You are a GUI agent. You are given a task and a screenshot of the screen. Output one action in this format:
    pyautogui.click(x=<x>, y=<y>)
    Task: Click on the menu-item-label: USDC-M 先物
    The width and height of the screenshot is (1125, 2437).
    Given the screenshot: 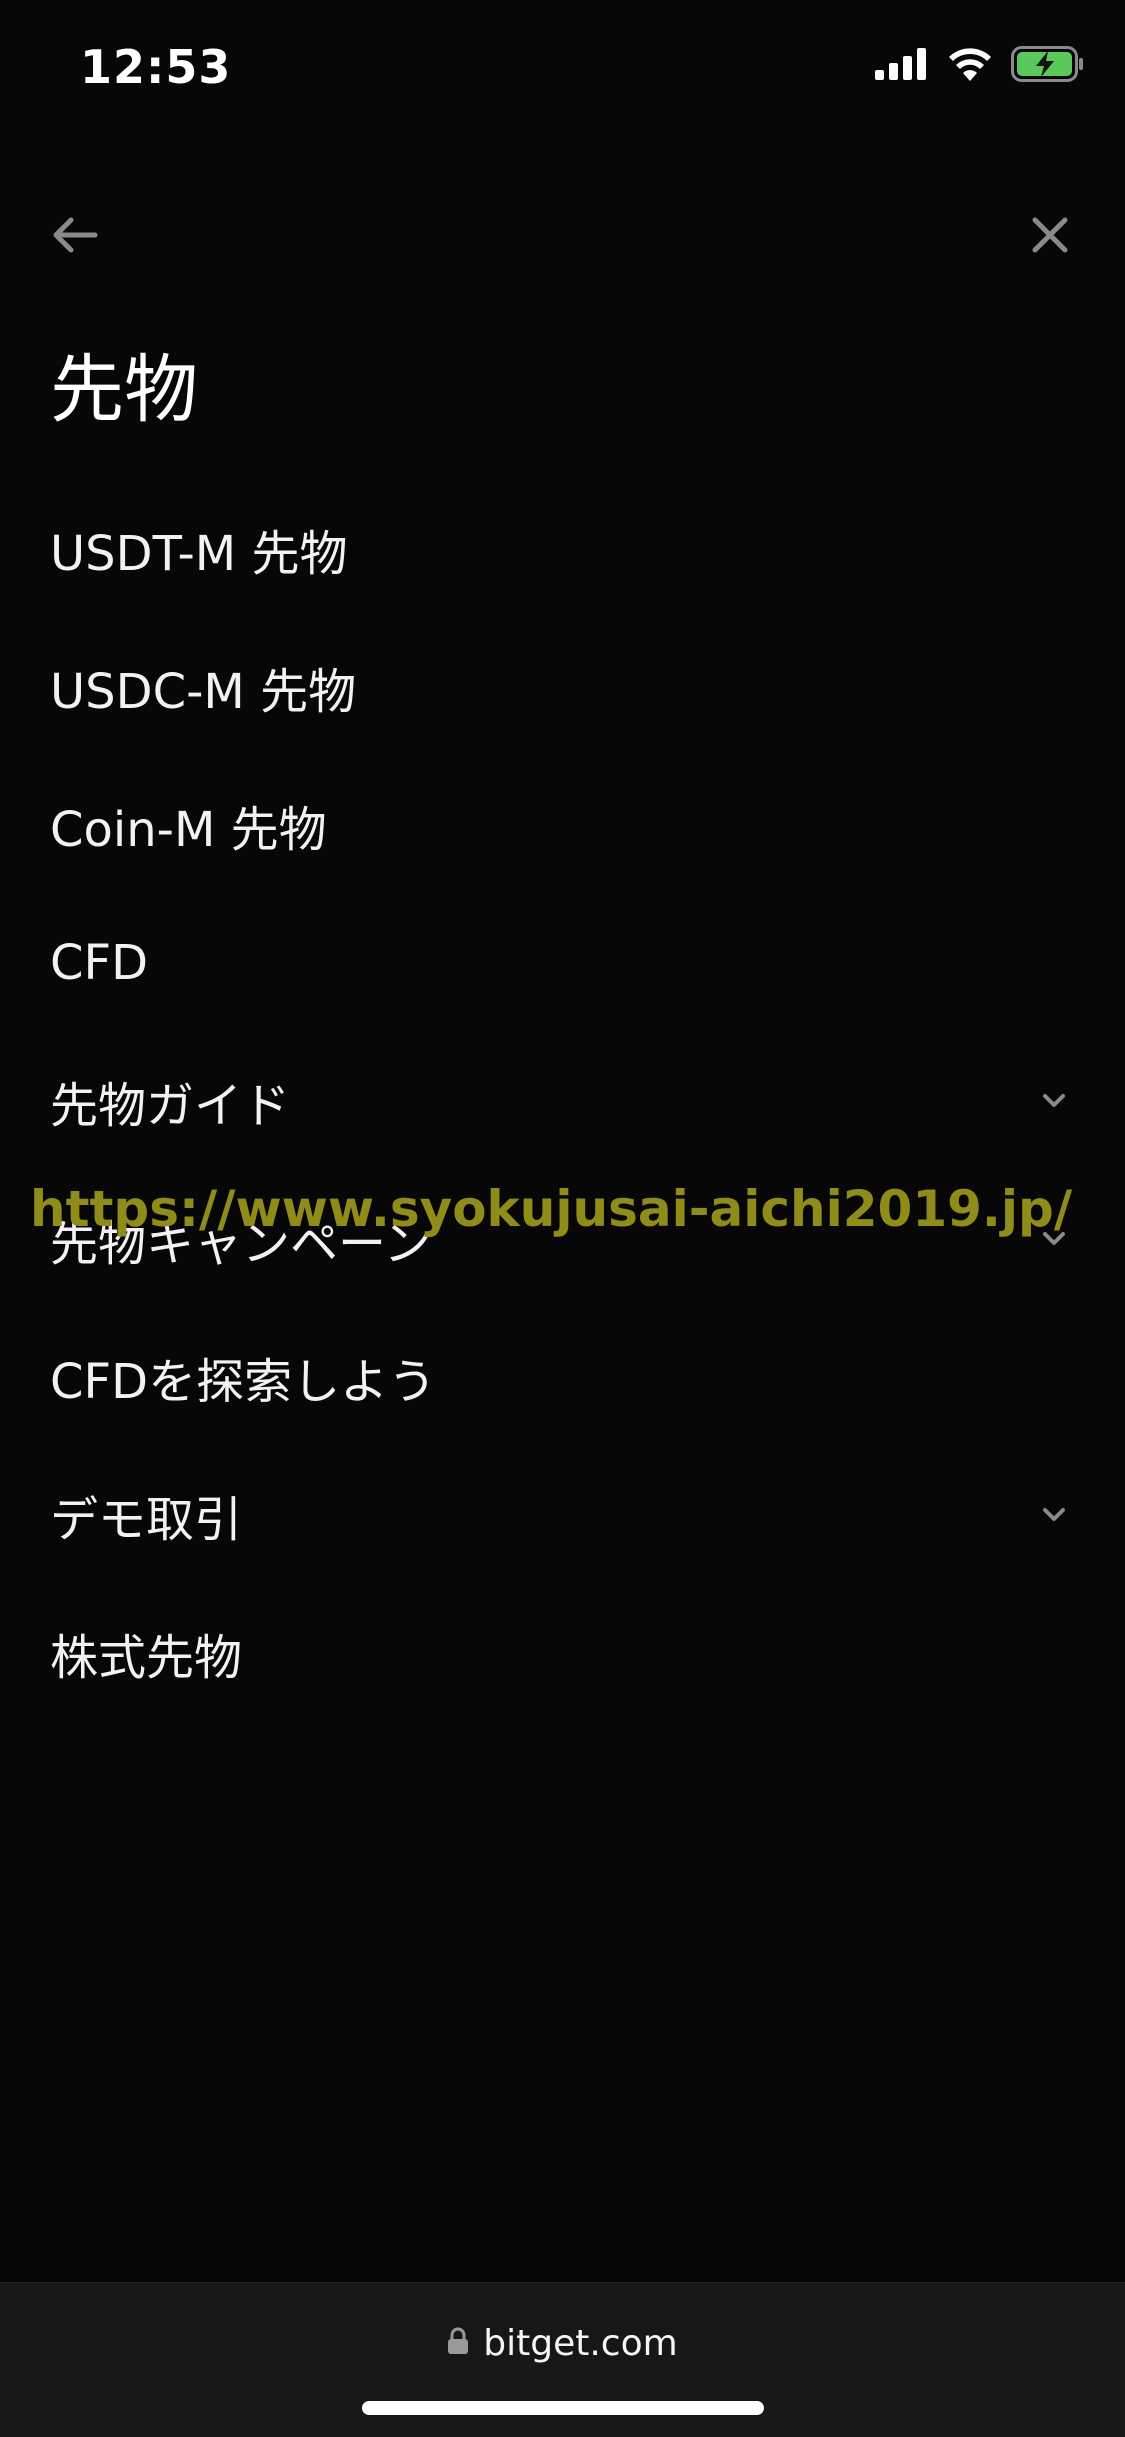 What is the action you would take?
    pyautogui.click(x=203, y=692)
    